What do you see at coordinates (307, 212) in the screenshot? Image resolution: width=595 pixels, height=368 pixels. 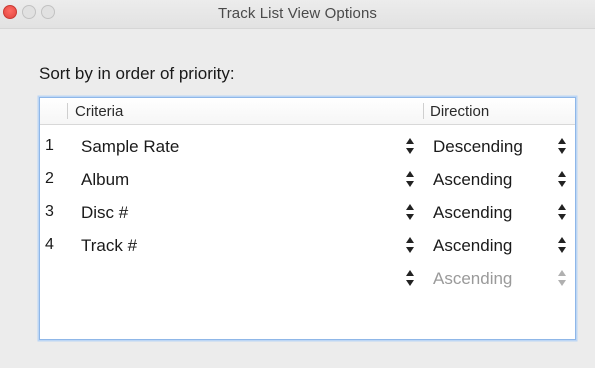 I see `table-row: 3 Disc # Ascending` at bounding box center [307, 212].